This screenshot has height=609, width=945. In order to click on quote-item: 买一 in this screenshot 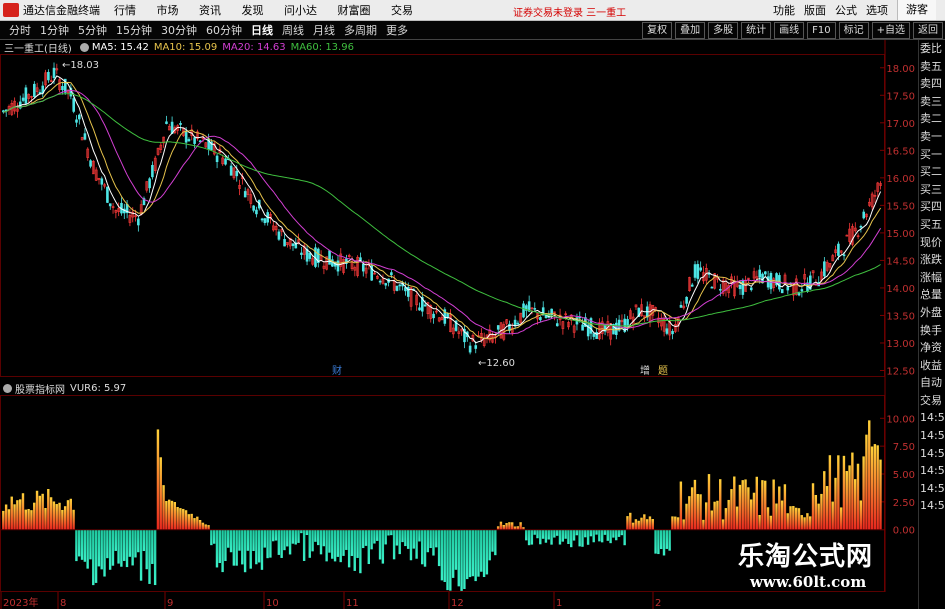, I will do `click(932, 155)`.